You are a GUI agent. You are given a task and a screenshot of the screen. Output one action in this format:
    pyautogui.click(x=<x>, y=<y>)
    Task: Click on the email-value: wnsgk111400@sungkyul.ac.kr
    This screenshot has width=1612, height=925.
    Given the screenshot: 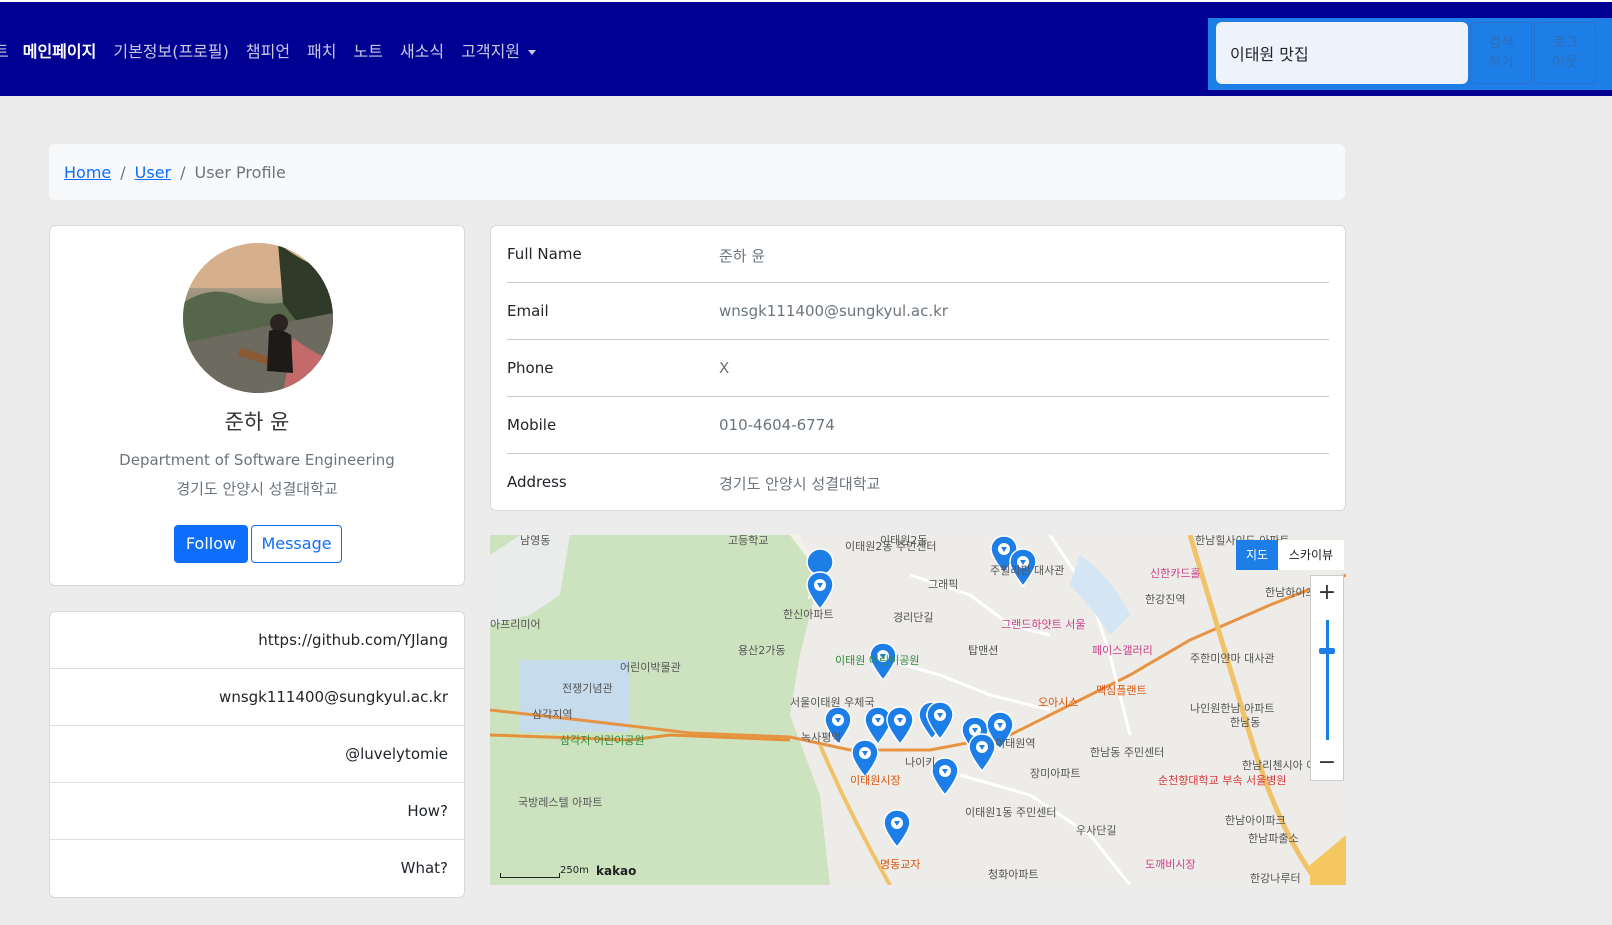 What is the action you would take?
    pyautogui.click(x=833, y=311)
    